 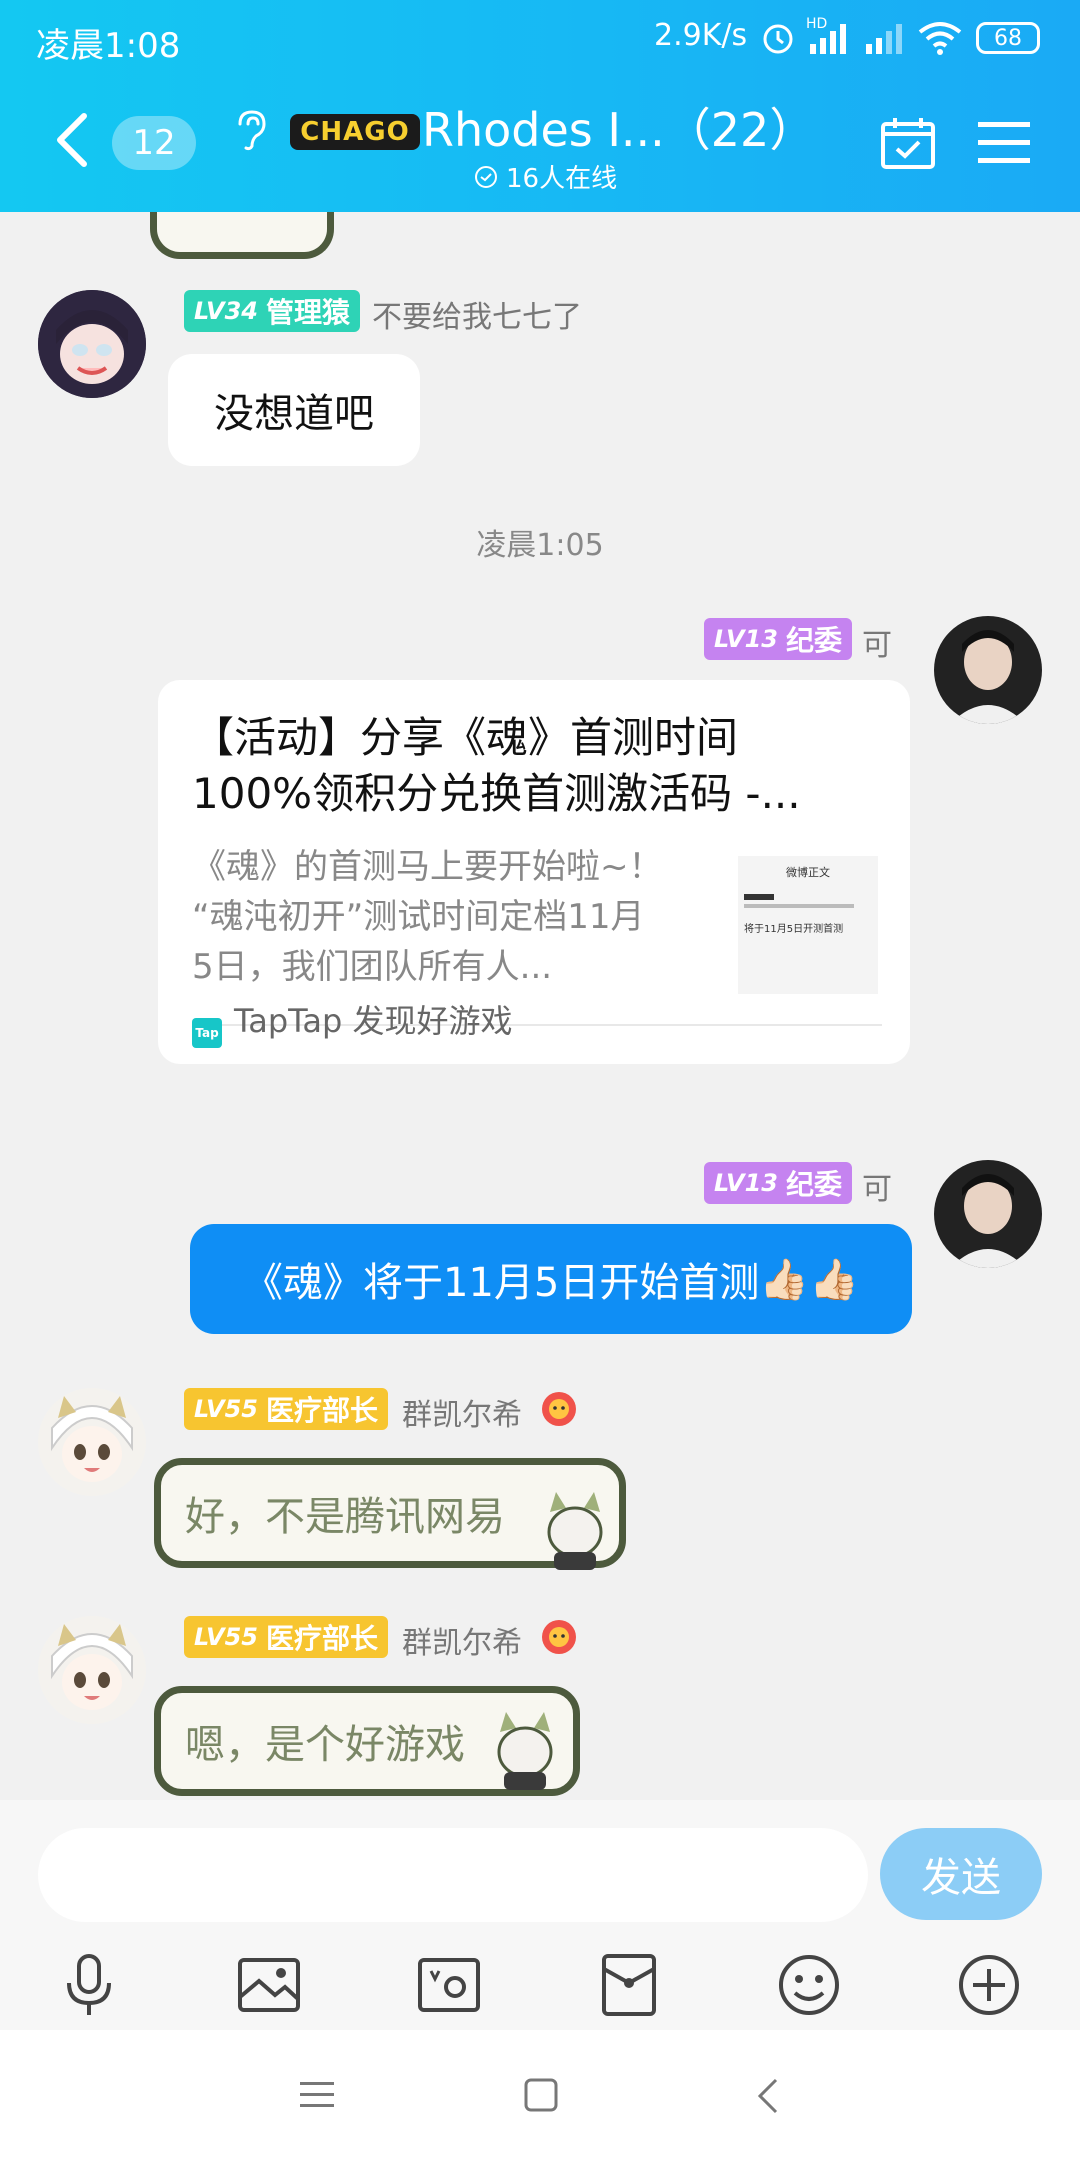 What do you see at coordinates (317, 2097) in the screenshot?
I see `recents-icon` at bounding box center [317, 2097].